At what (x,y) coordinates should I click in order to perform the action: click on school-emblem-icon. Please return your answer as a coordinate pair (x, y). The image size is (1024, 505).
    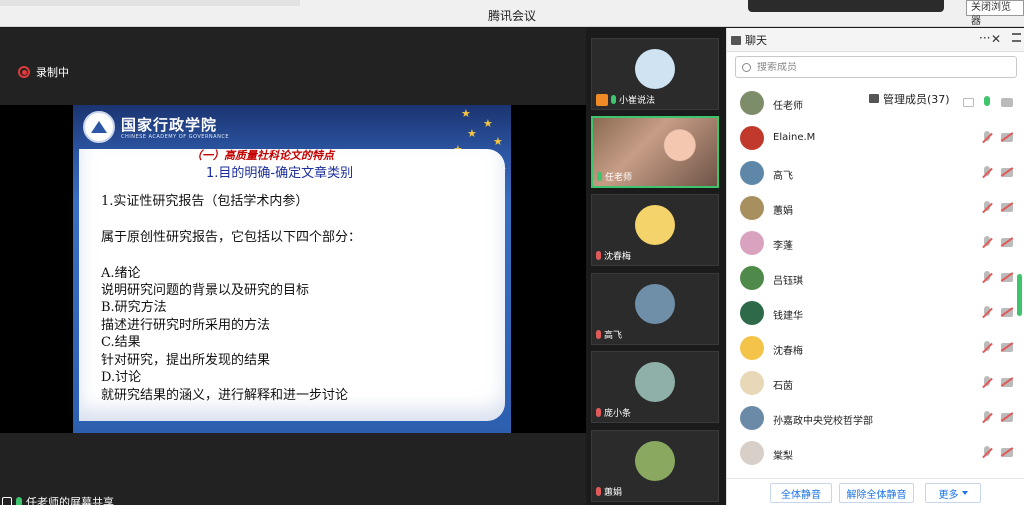
    Looking at the image, I should click on (99, 127).